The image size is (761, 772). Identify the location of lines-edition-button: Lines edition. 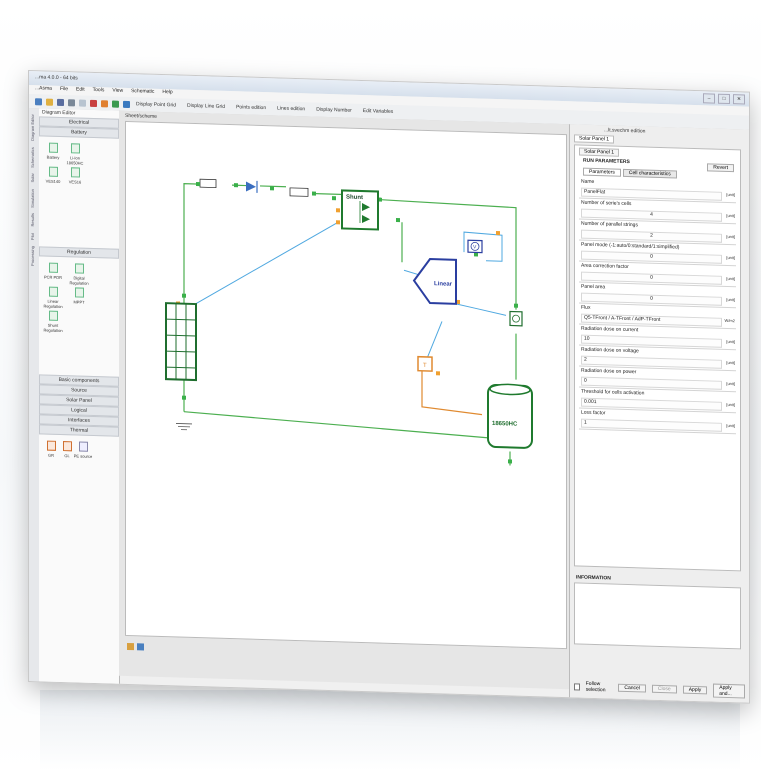
(291, 108).